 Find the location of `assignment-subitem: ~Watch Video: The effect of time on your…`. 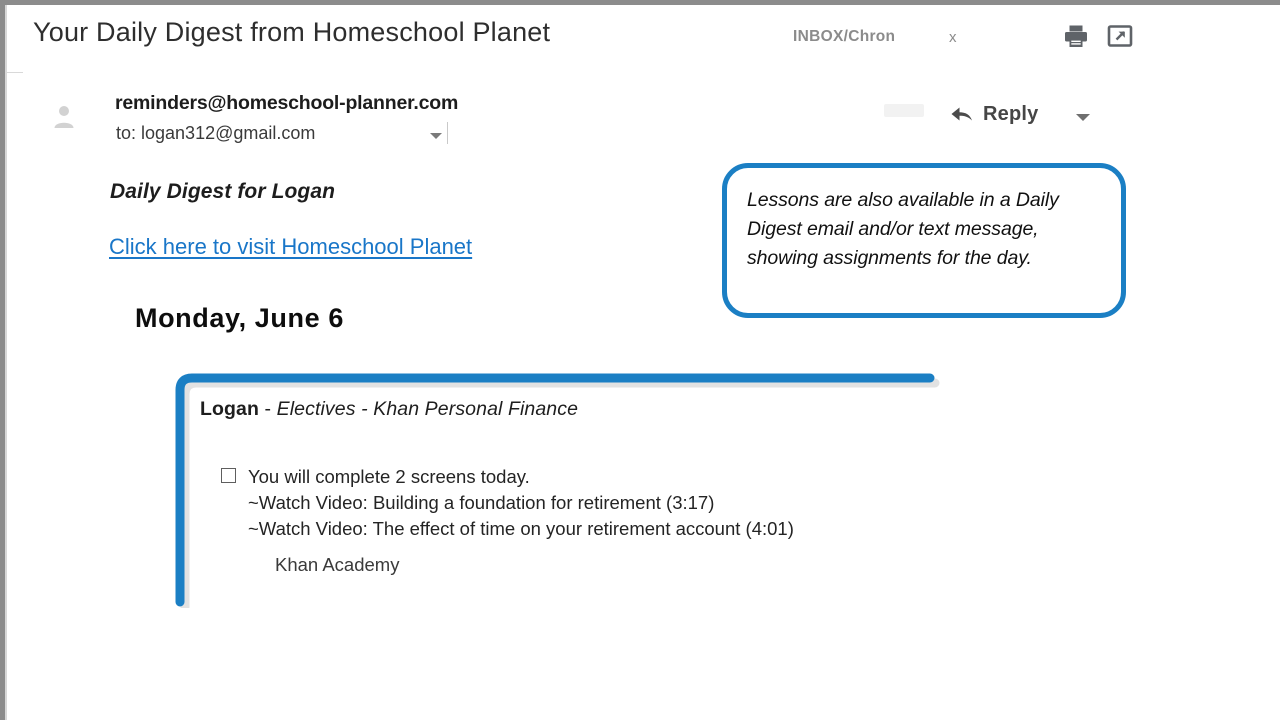

assignment-subitem: ~Watch Video: The effect of time on your… is located at coordinates (521, 528).